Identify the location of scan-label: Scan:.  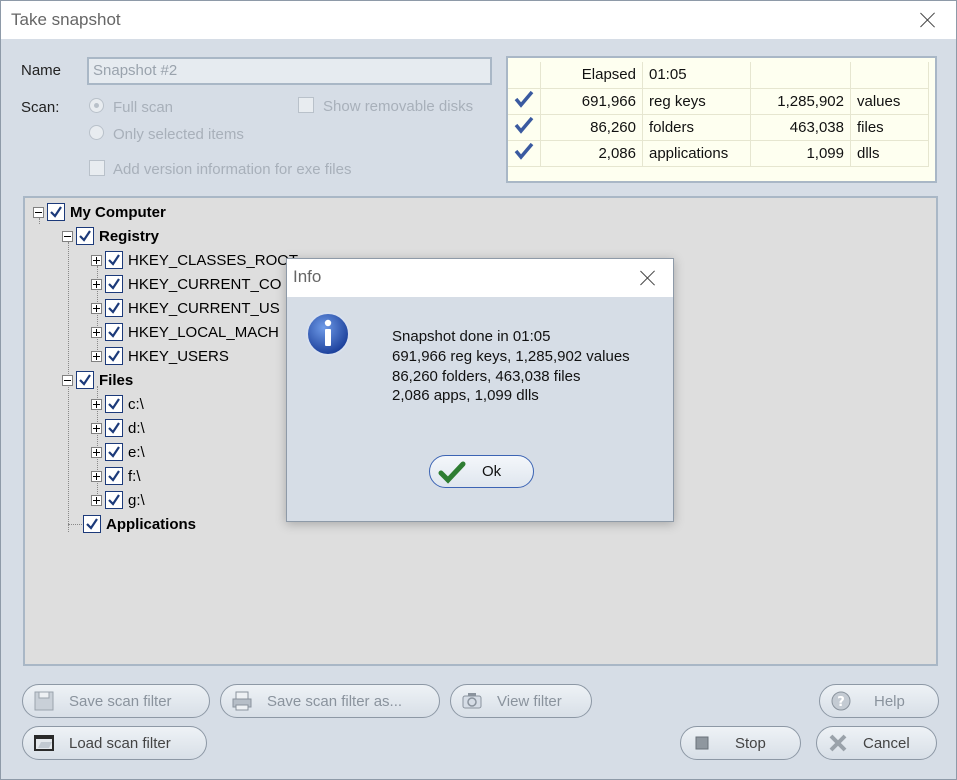
(40, 107).